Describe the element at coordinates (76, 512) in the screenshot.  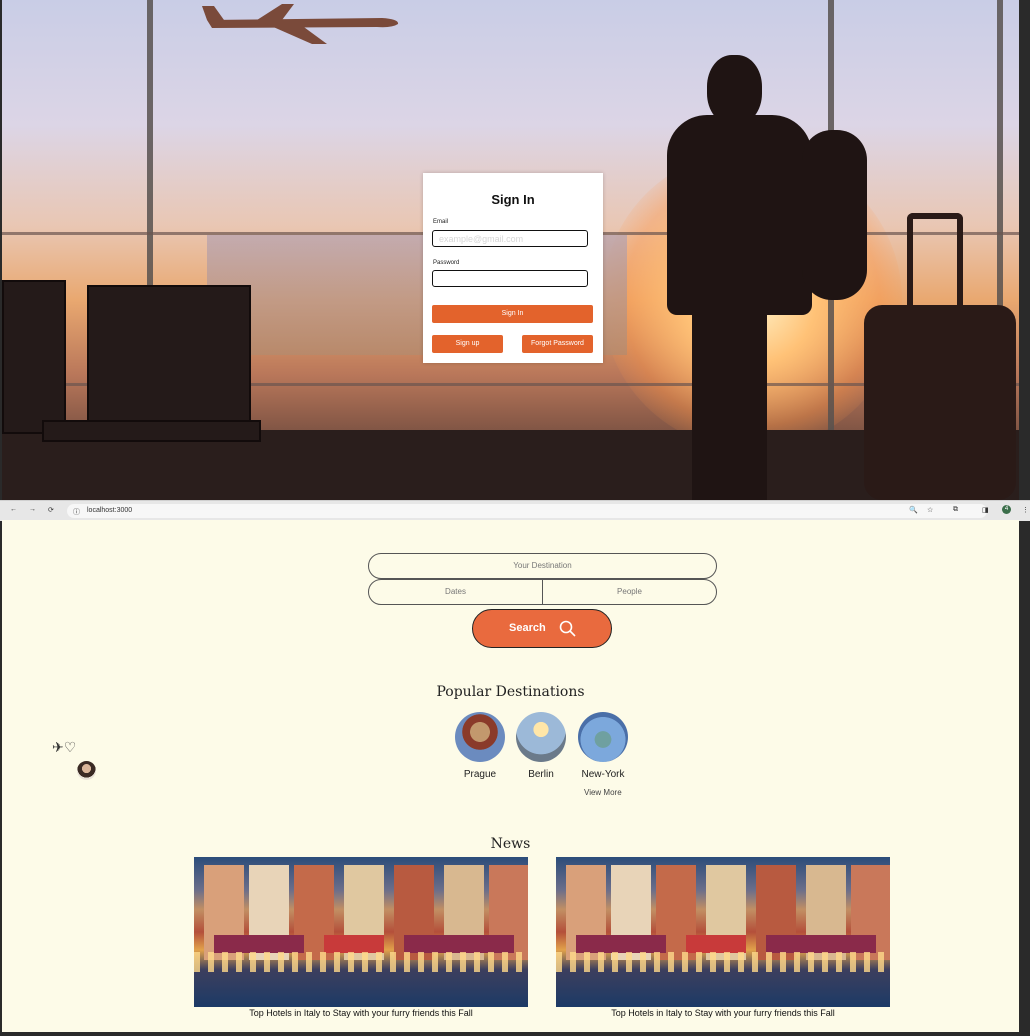
I see `site-info-icon: ⓘ` at that location.